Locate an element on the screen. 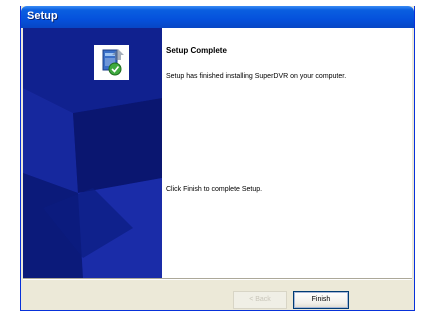 The height and width of the screenshot is (320, 445). title-bar: Setup is located at coordinates (217, 17).